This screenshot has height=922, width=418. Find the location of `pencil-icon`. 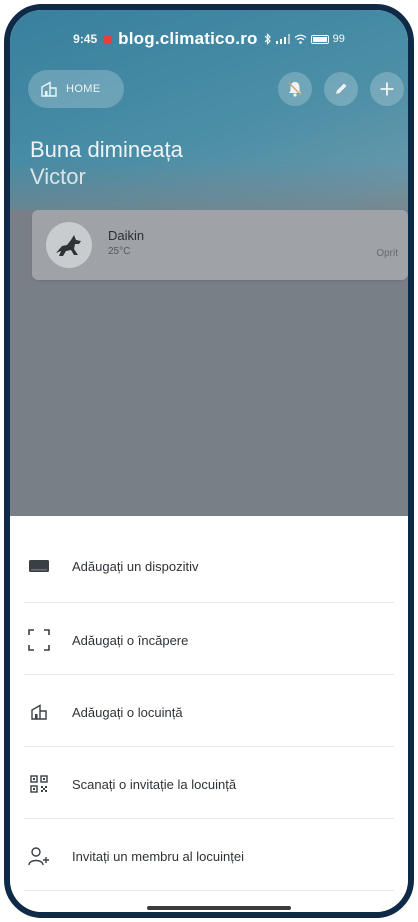

pencil-icon is located at coordinates (341, 88).